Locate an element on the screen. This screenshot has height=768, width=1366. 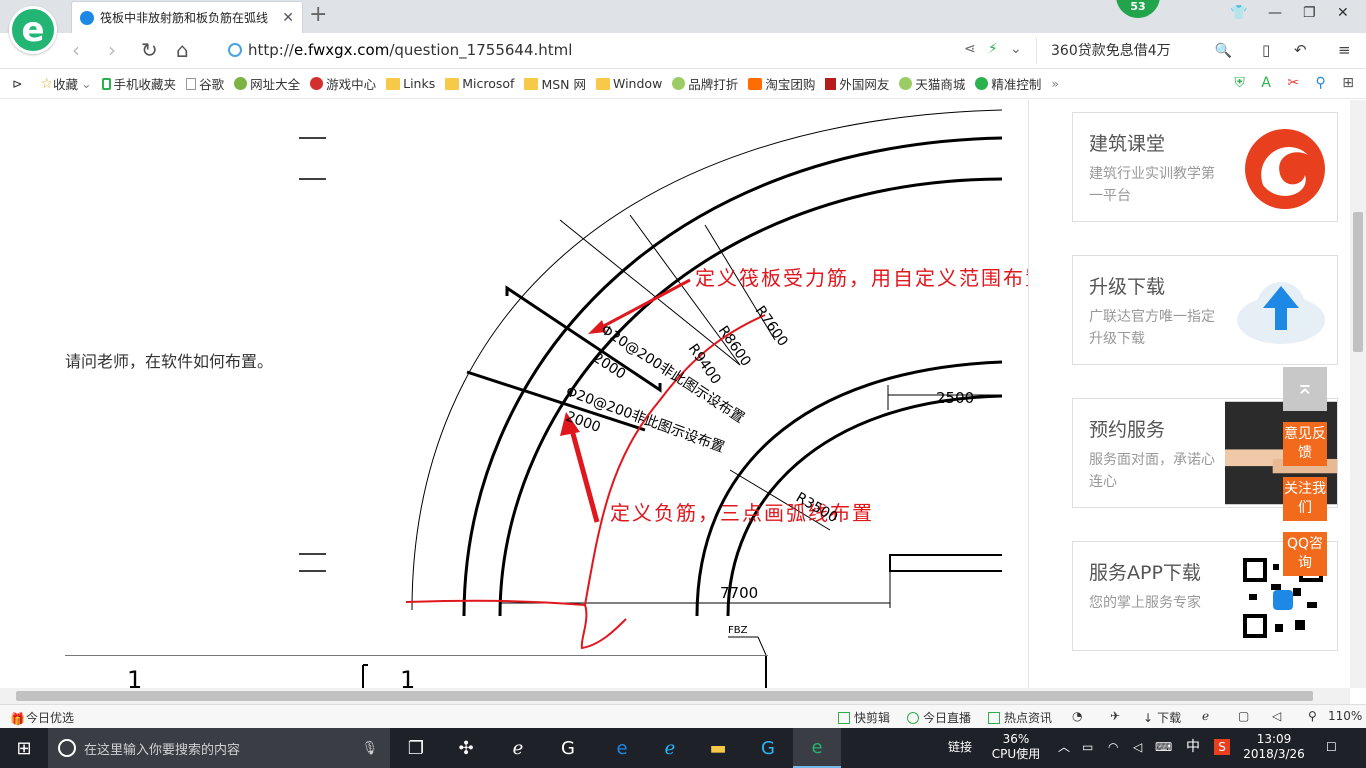
edge-icon: e is located at coordinates (622, 748).